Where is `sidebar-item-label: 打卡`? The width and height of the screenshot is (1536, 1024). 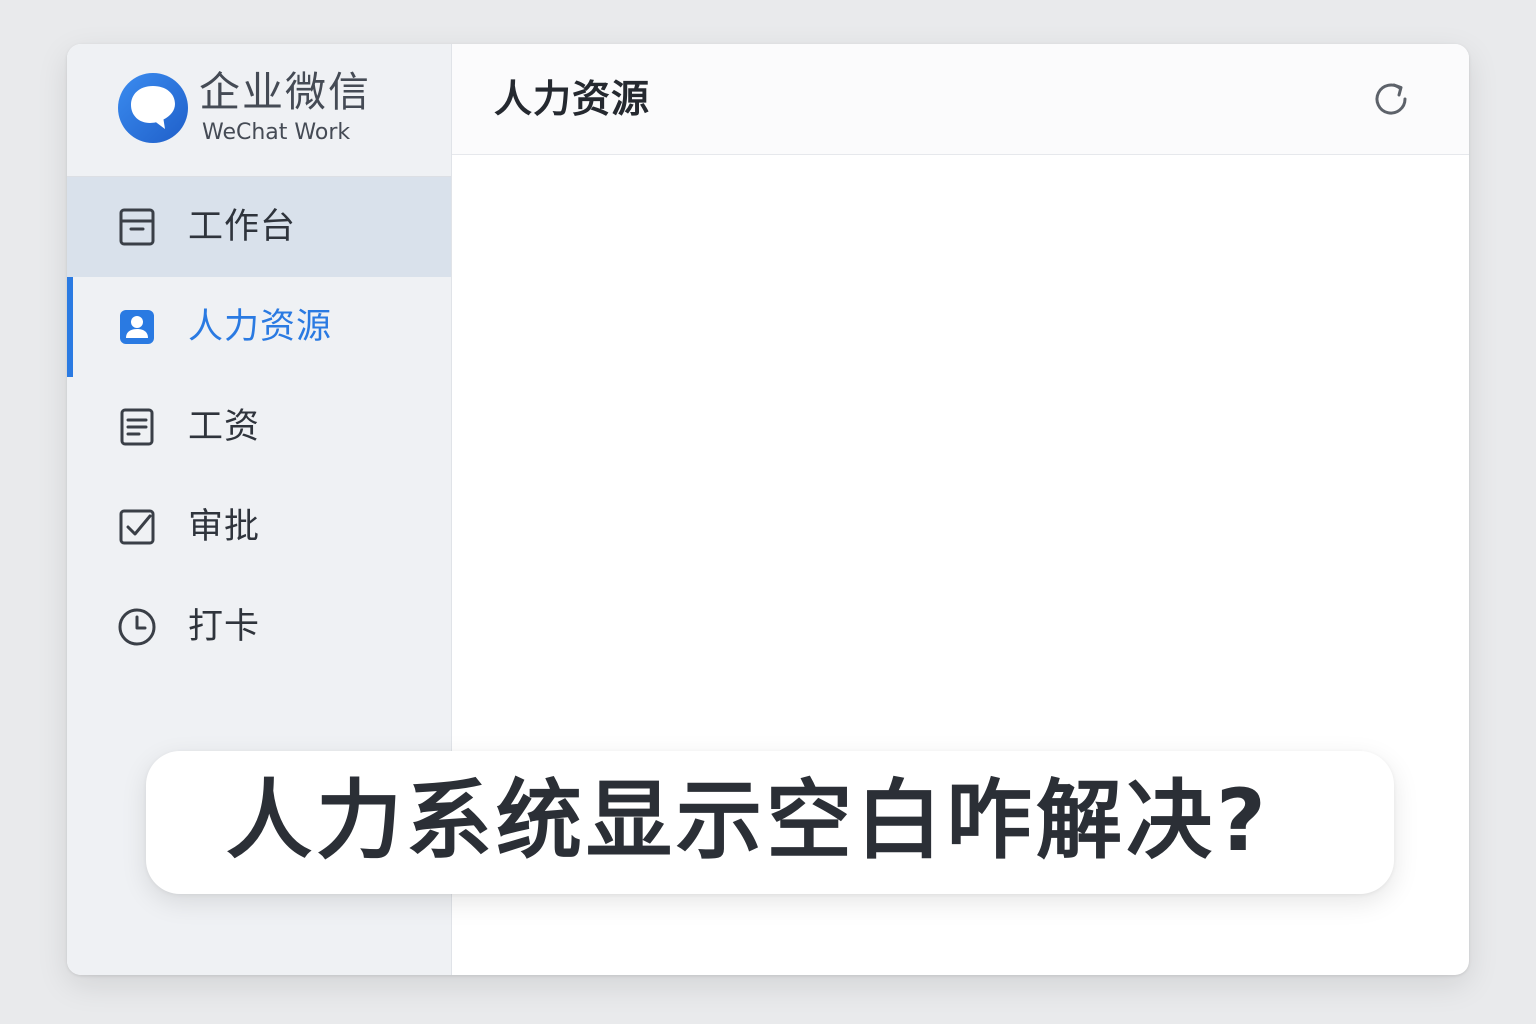
sidebar-item-label: 打卡 is located at coordinates (224, 627).